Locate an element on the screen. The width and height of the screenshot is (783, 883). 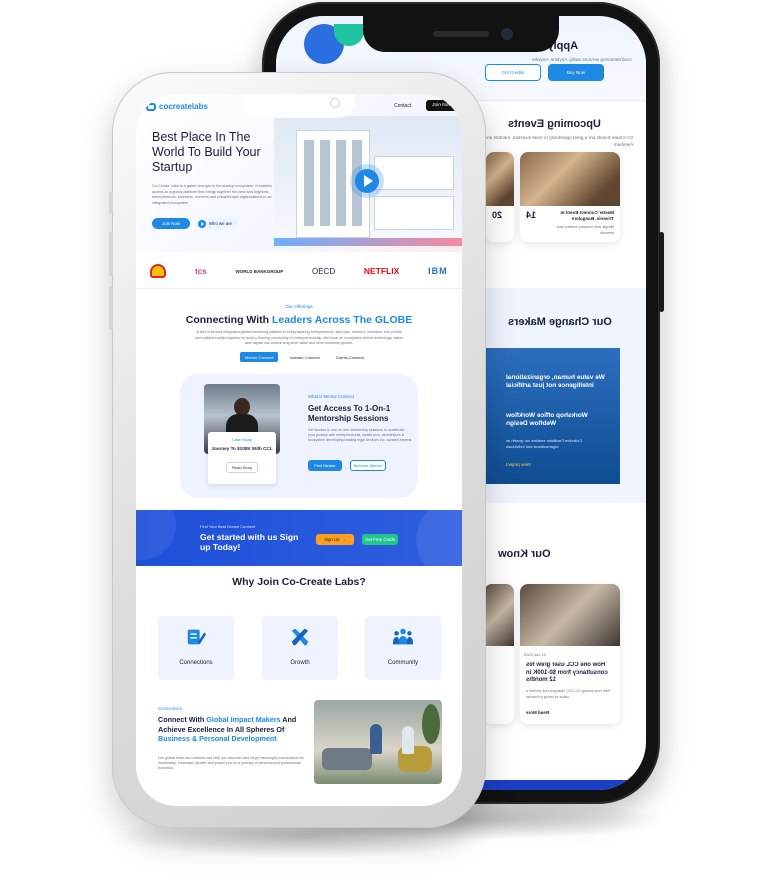
nav-contact-link: Contact is located at coordinates (402, 106).